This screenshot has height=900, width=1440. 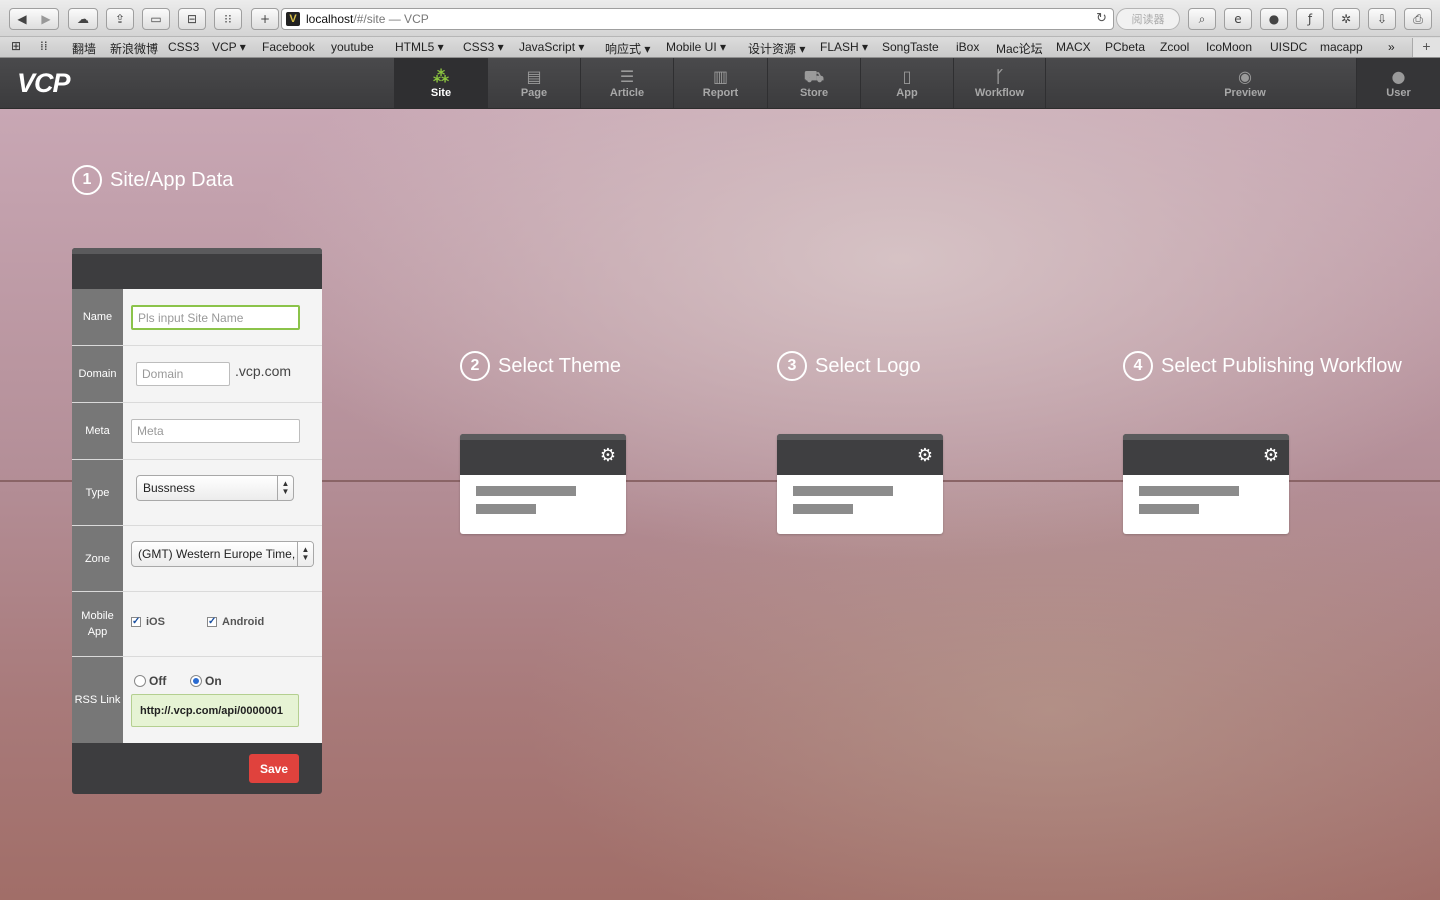 What do you see at coordinates (16, 46) in the screenshot?
I see `open-book-icon: ⊞` at bounding box center [16, 46].